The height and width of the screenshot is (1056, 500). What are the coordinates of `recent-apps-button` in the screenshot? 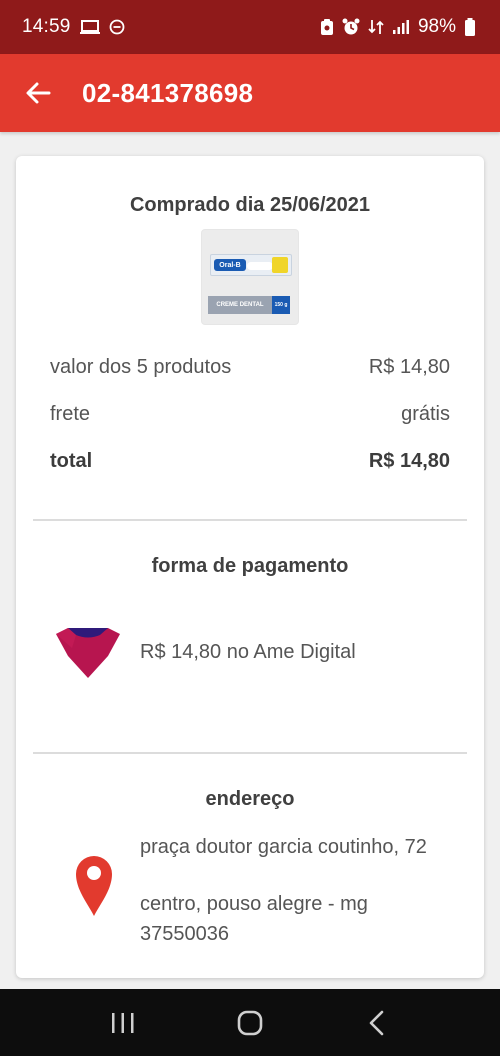 It's located at (123, 1023).